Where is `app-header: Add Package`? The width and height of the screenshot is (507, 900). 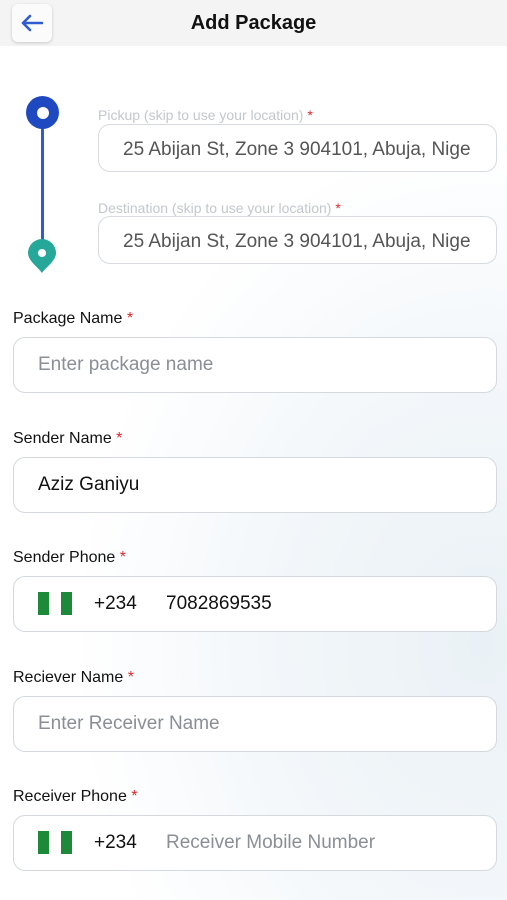
app-header: Add Package is located at coordinates (253, 23).